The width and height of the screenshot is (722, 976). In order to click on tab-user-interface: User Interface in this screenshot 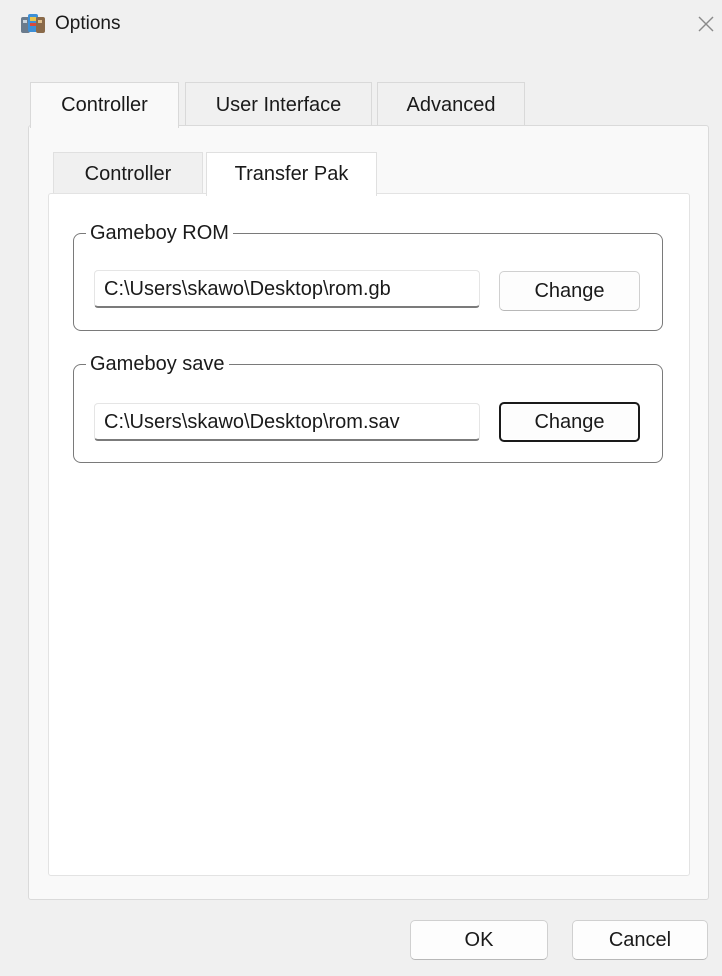, I will do `click(278, 104)`.